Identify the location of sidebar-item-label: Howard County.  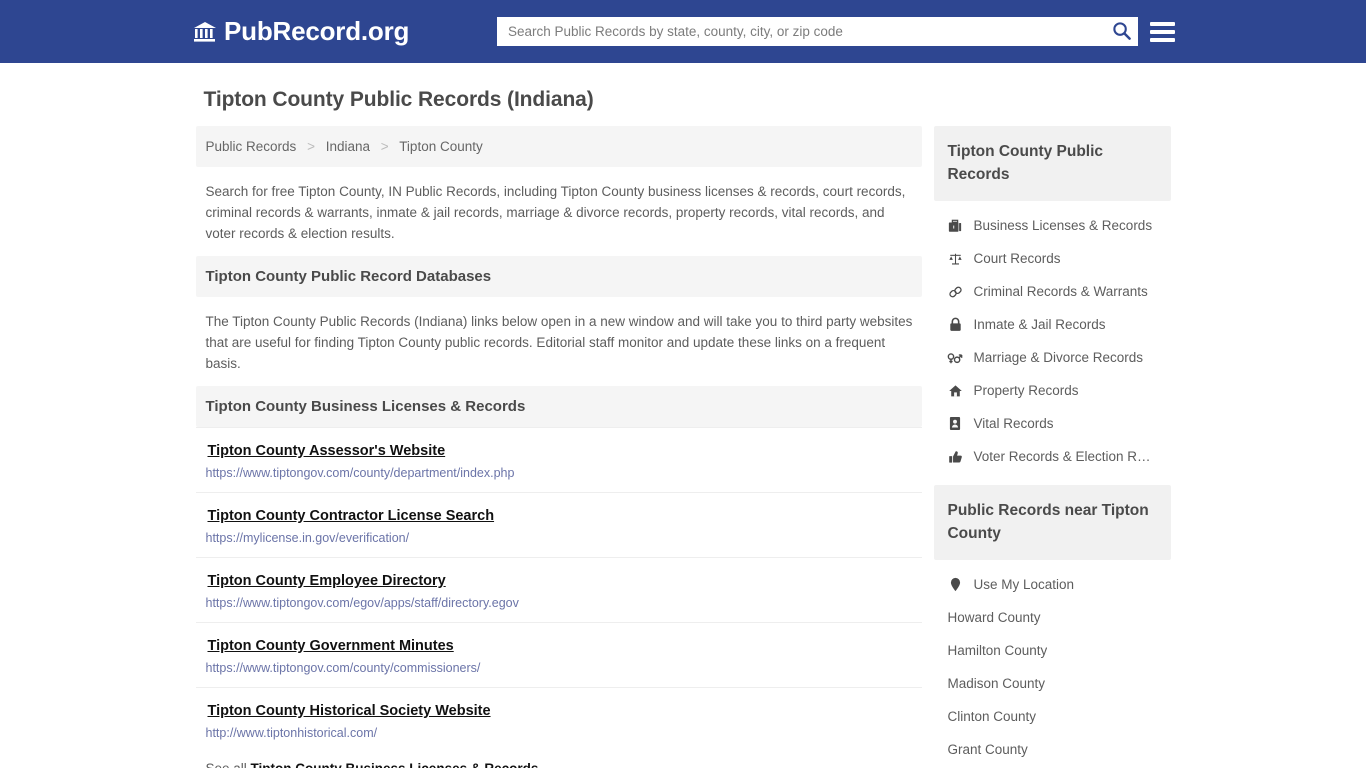
(994, 617).